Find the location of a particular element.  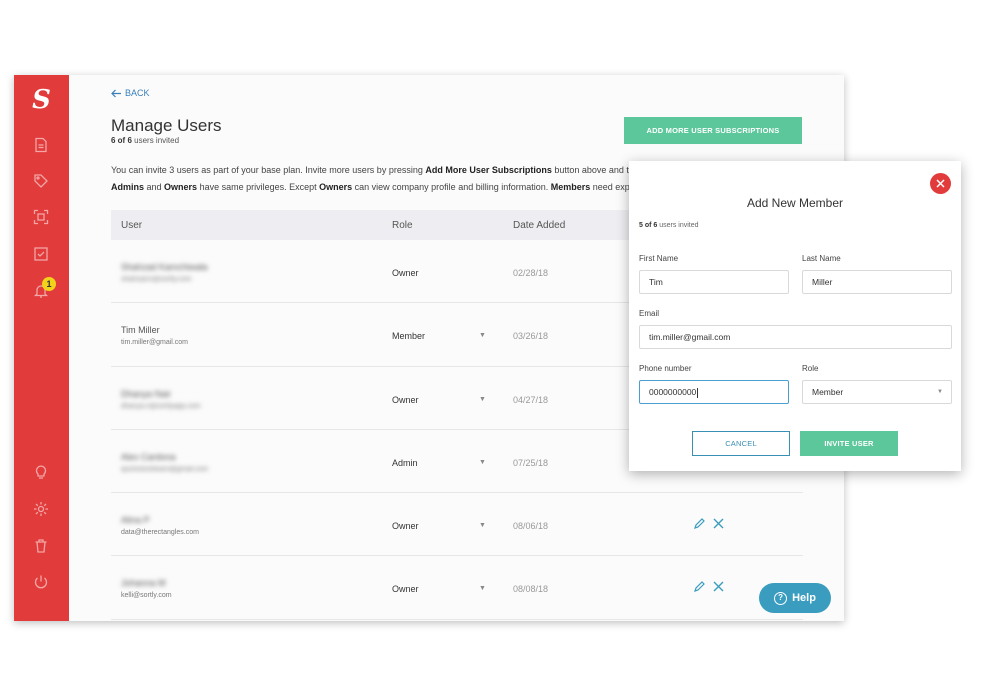

table-row: Johanna M kelli@sortly.com Owner ▼ 08/08/18 is located at coordinates (457, 588).